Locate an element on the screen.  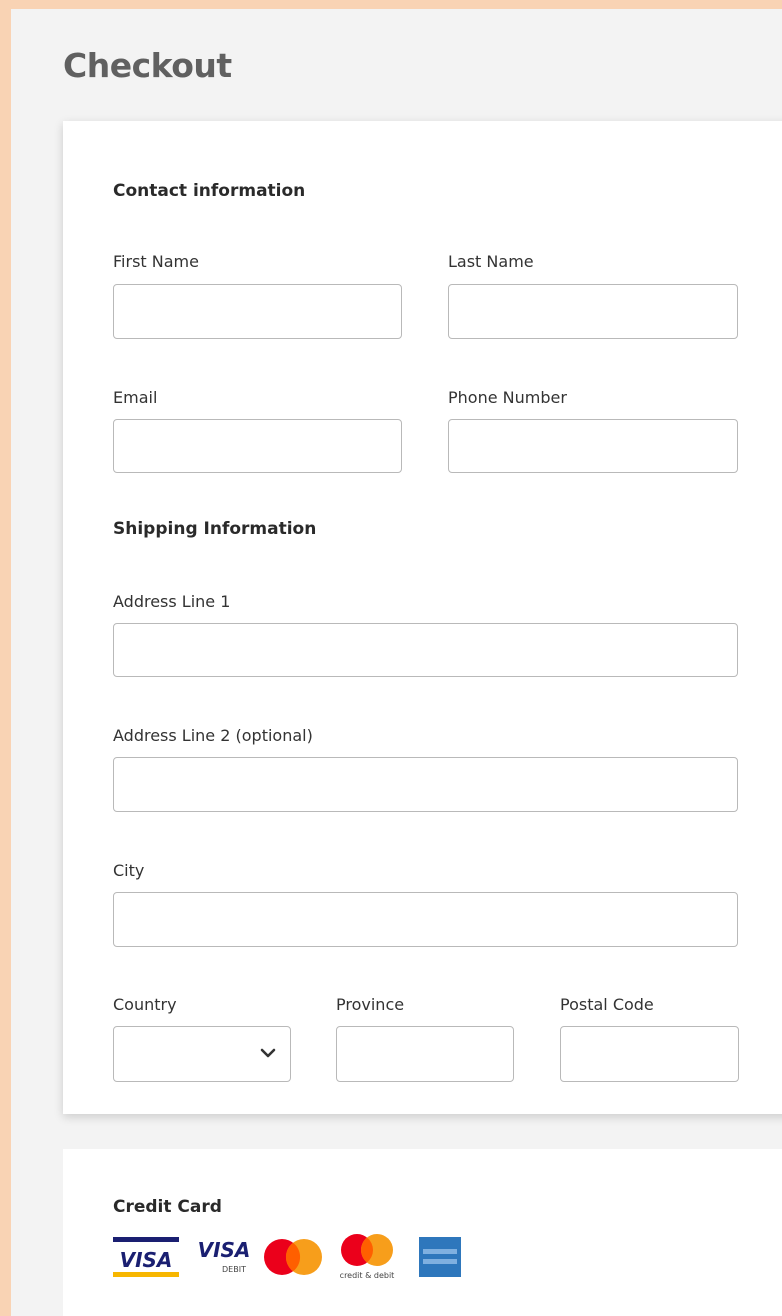
visa-debit-logo: VISA DEBIT is located at coordinates (224, 1256).